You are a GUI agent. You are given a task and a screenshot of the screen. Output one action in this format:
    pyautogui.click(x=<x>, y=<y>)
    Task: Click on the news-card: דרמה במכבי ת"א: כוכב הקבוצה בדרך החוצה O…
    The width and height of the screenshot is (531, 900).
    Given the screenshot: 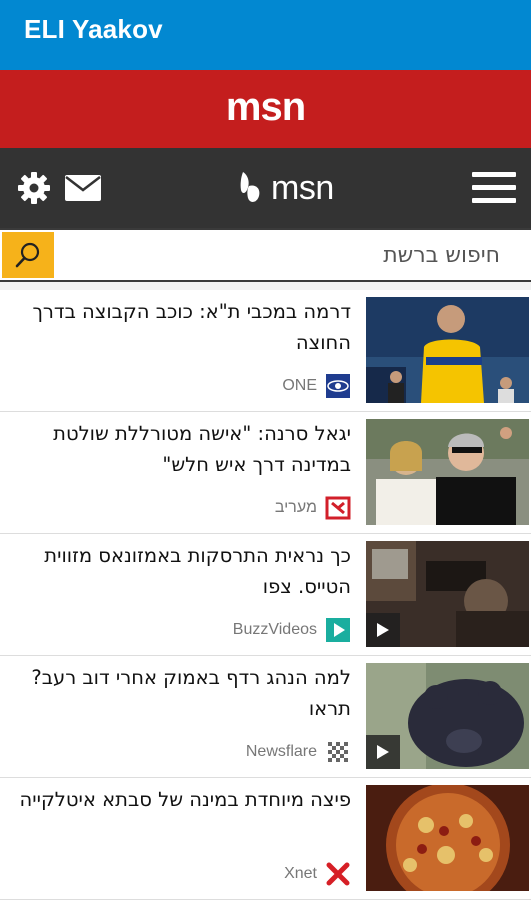 What is the action you would take?
    pyautogui.click(x=265, y=351)
    